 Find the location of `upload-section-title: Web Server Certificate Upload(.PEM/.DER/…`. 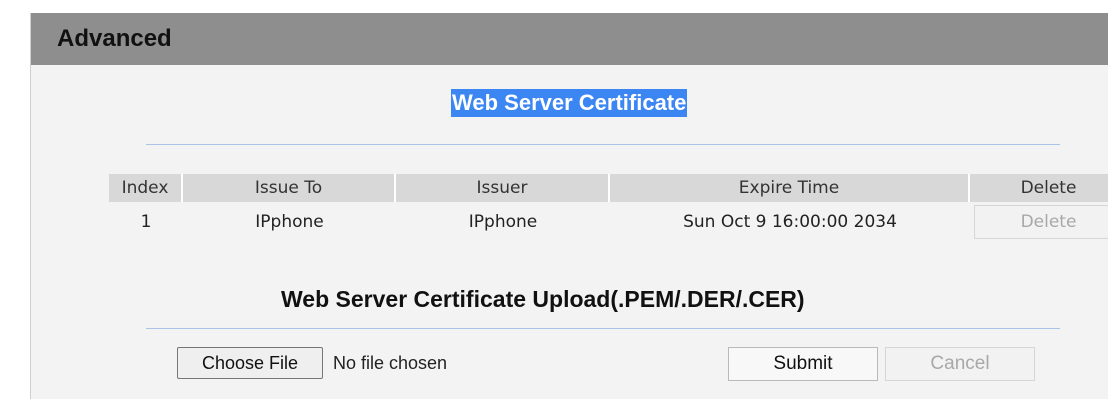

upload-section-title: Web Server Certificate Upload(.PEM/.DER/… is located at coordinates (543, 299).